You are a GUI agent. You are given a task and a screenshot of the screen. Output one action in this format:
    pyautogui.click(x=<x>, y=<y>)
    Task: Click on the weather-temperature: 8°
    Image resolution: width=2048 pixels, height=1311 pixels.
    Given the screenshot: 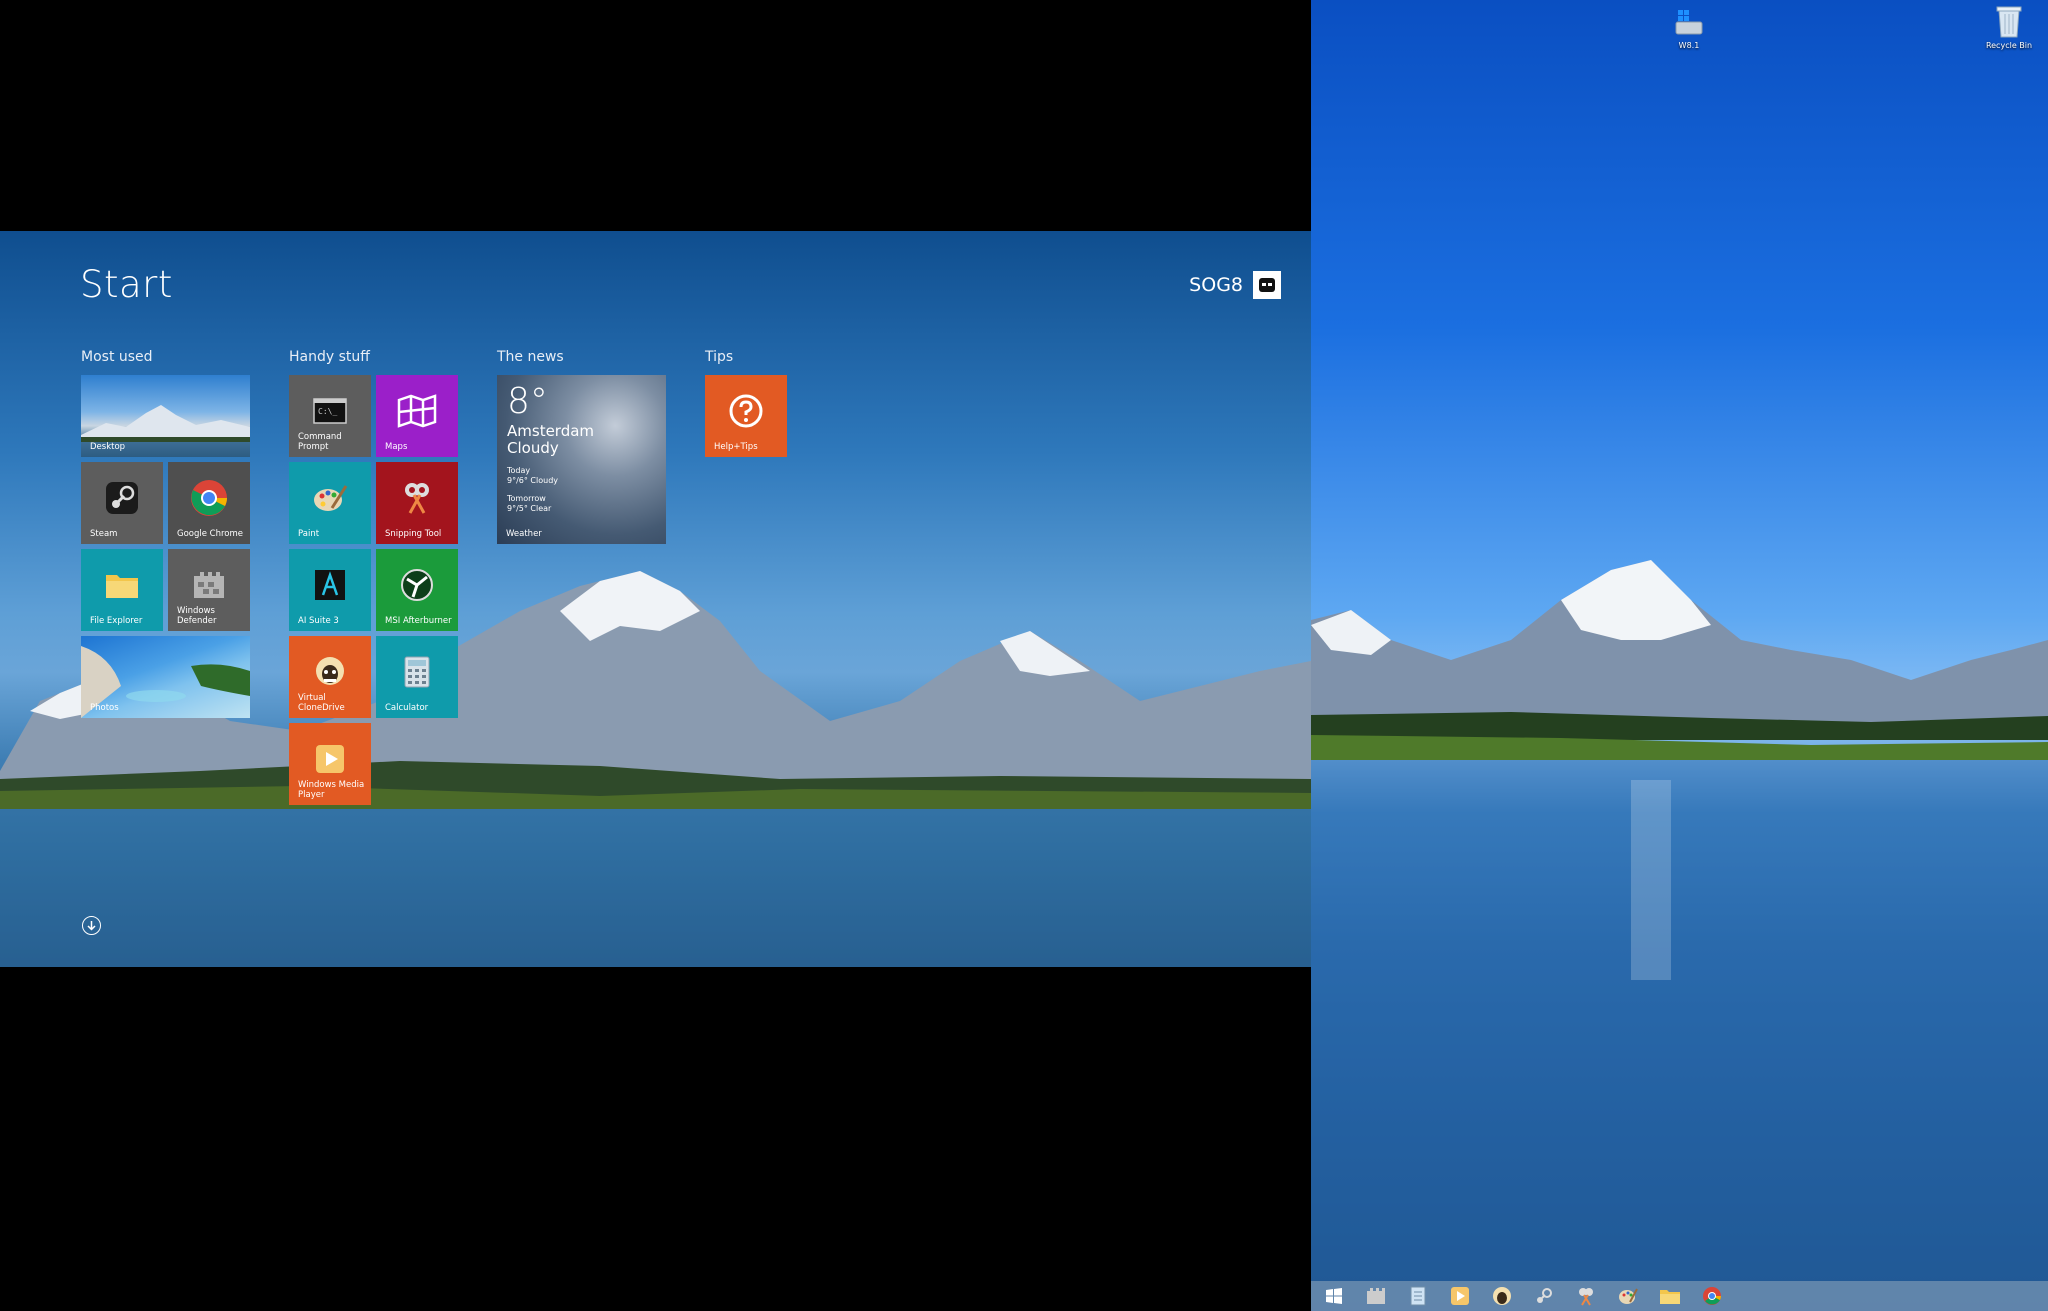 What is the action you would take?
    pyautogui.click(x=527, y=401)
    